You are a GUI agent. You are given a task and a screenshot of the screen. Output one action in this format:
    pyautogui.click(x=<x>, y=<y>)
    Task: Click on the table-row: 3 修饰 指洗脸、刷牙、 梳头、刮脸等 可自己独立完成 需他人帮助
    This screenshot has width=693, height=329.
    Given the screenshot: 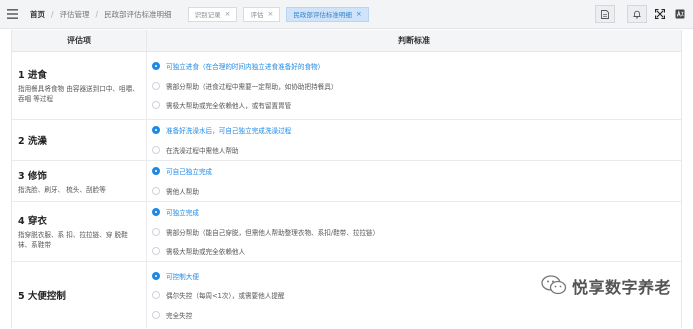 What is the action you would take?
    pyautogui.click(x=346, y=181)
    